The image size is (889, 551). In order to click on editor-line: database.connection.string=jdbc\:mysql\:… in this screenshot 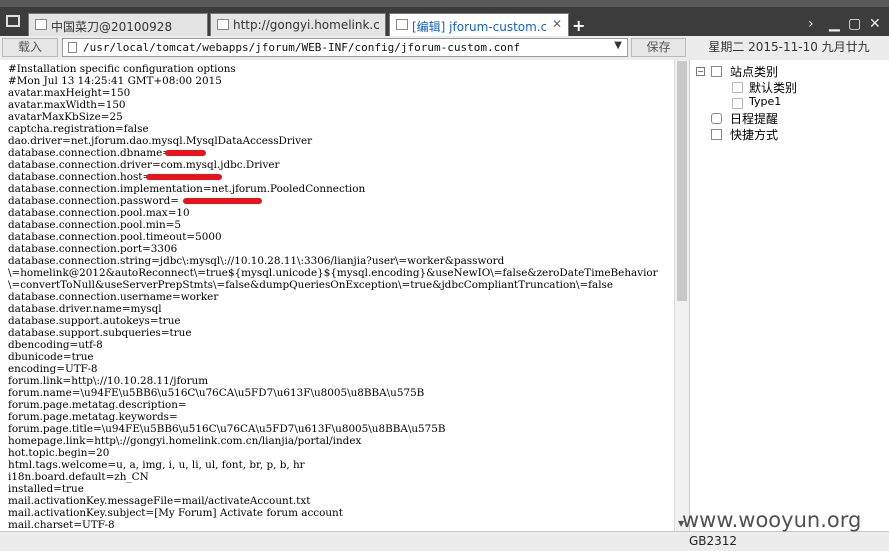, I will do `click(256, 261)`.